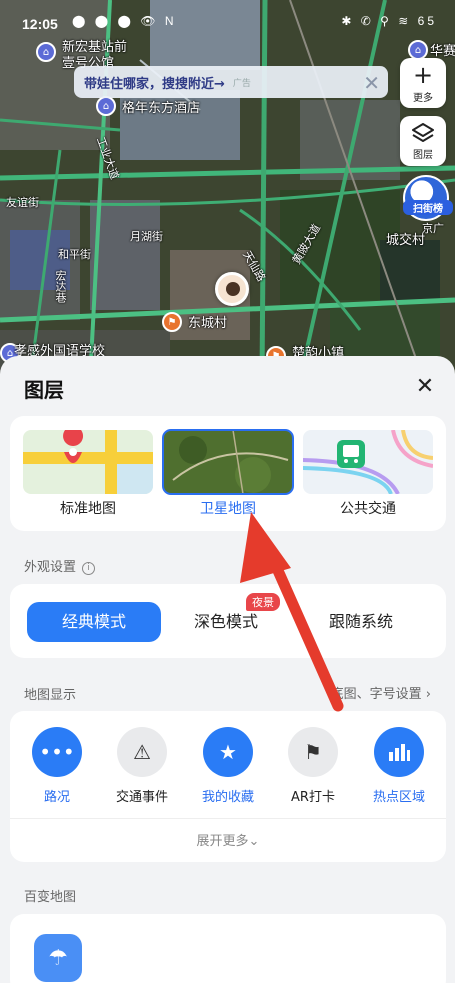 Image resolution: width=455 pixels, height=983 pixels. Describe the element at coordinates (40, 24) in the screenshot. I see `clock: 12:05` at that location.